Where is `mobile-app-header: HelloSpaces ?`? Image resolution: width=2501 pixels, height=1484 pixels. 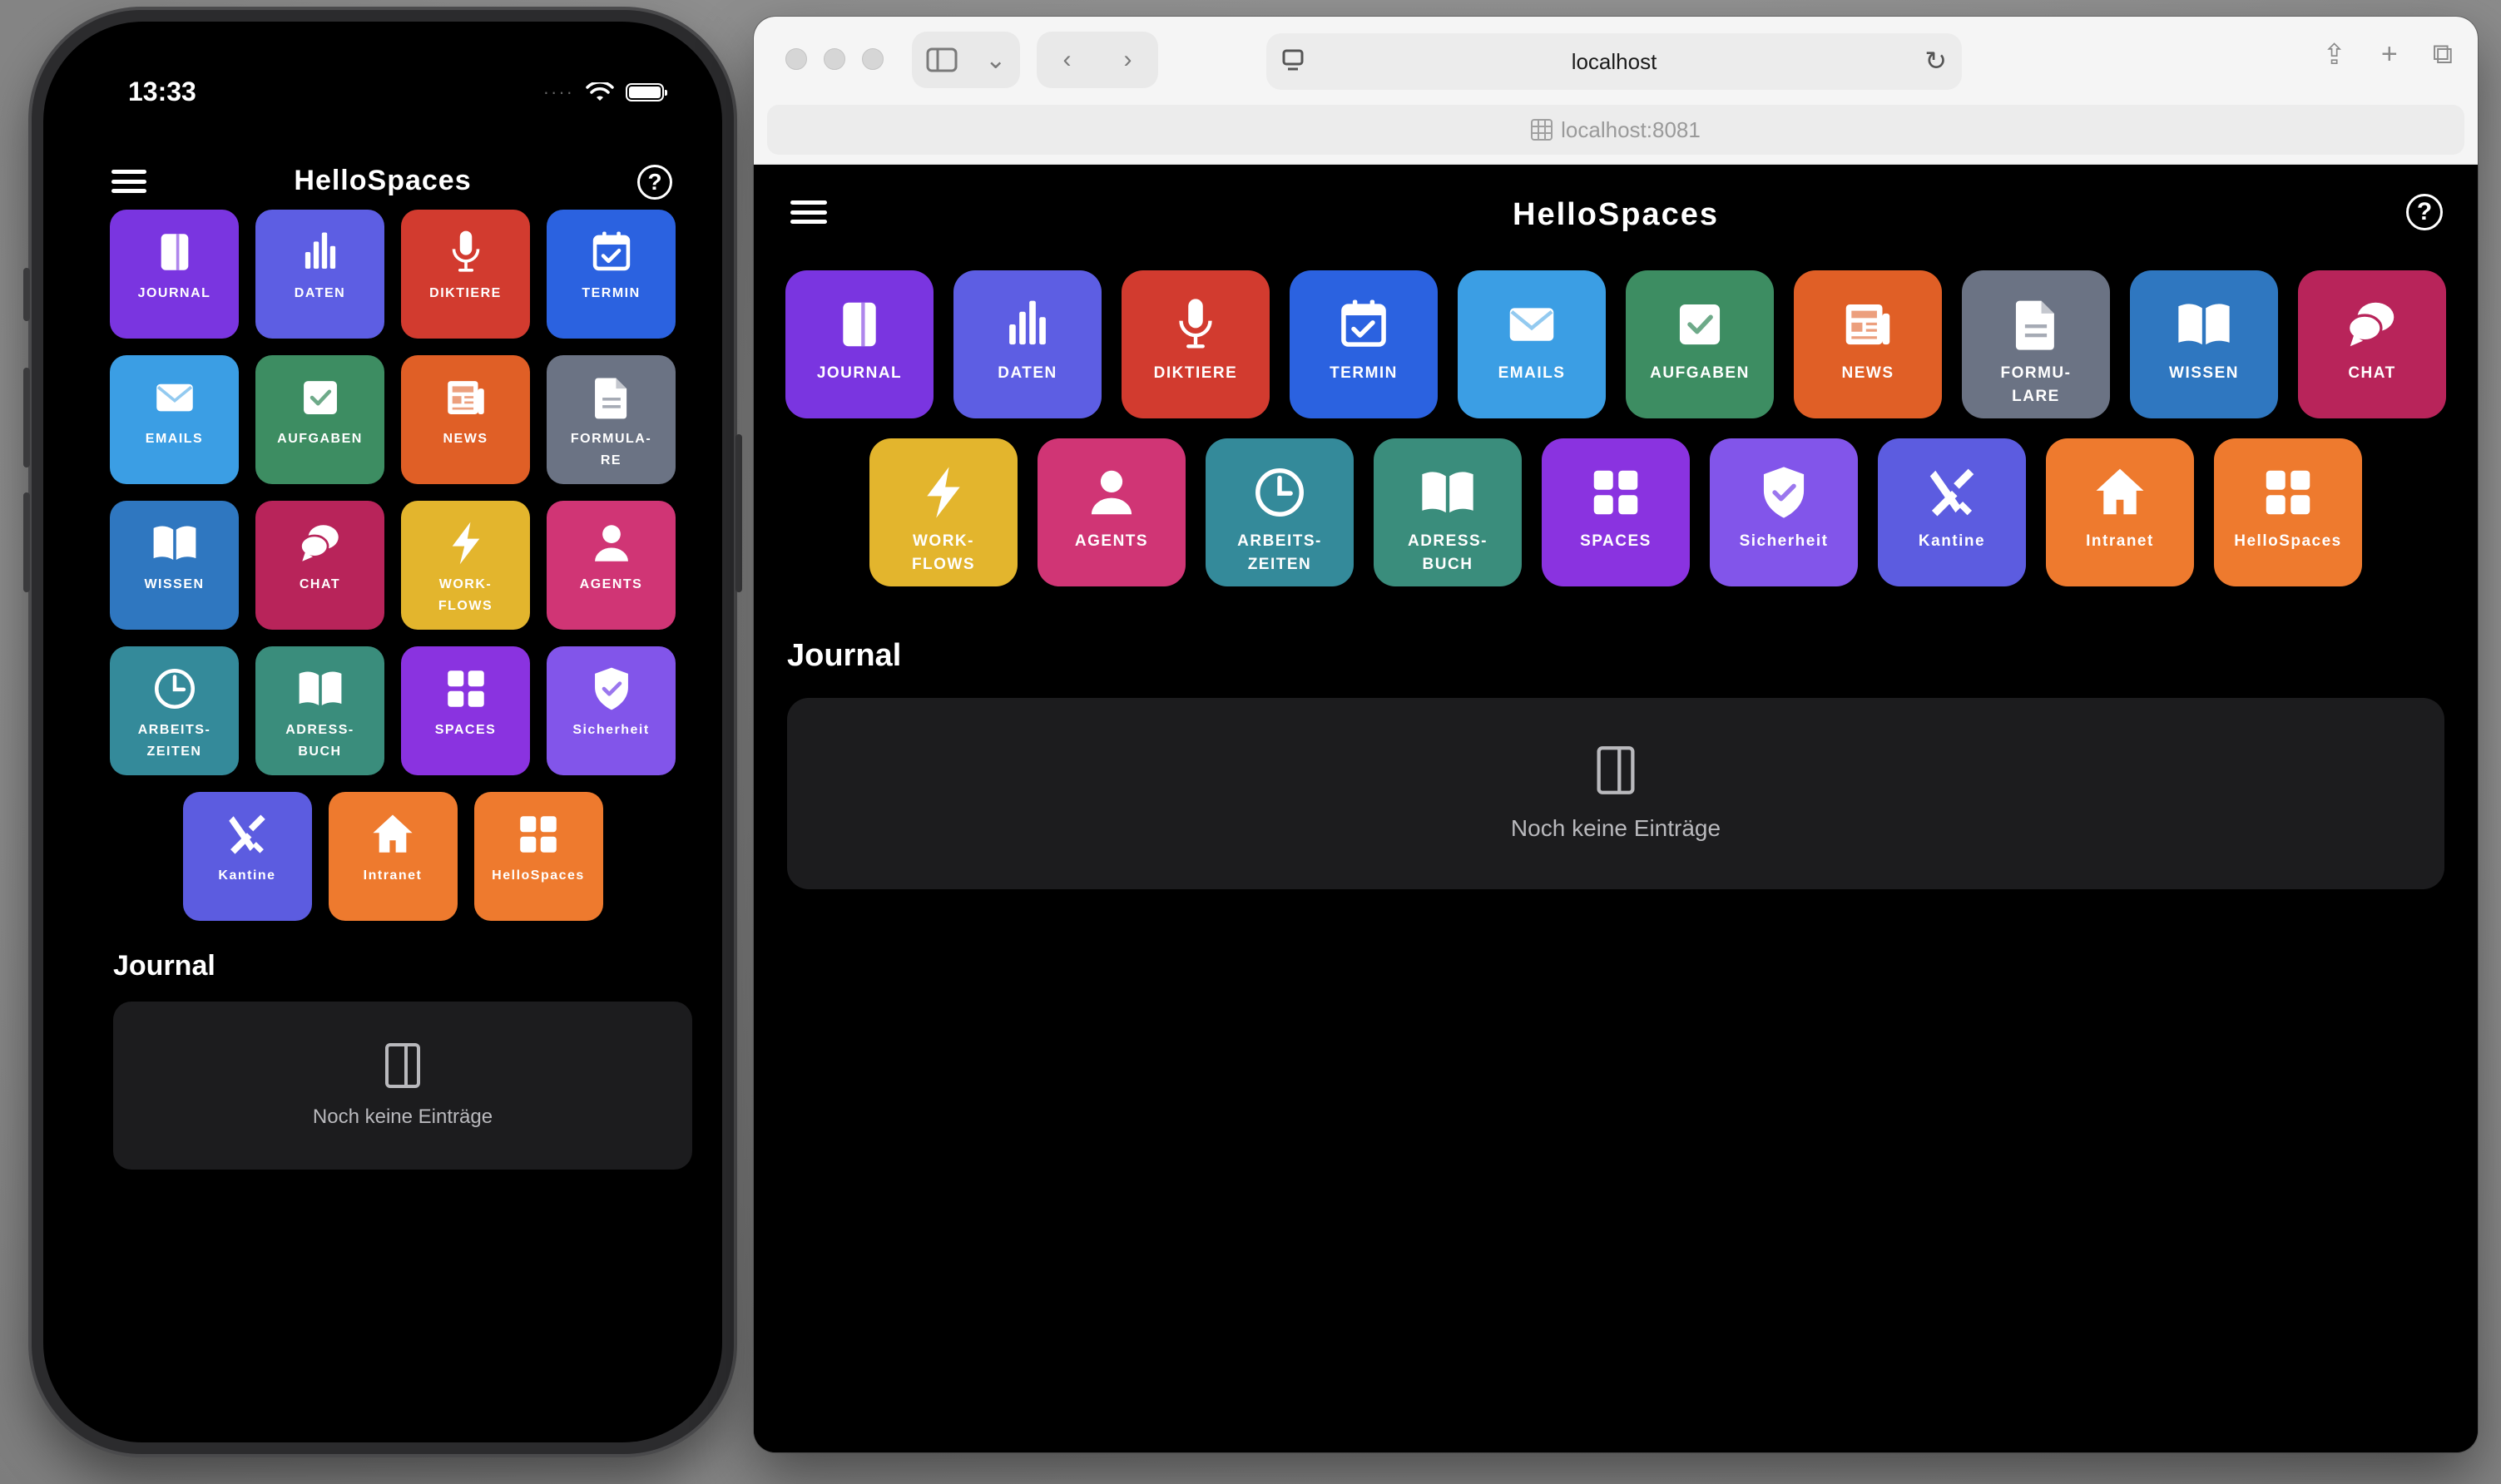
mobile-app-header: HelloSpaces ? is located at coordinates (382, 179).